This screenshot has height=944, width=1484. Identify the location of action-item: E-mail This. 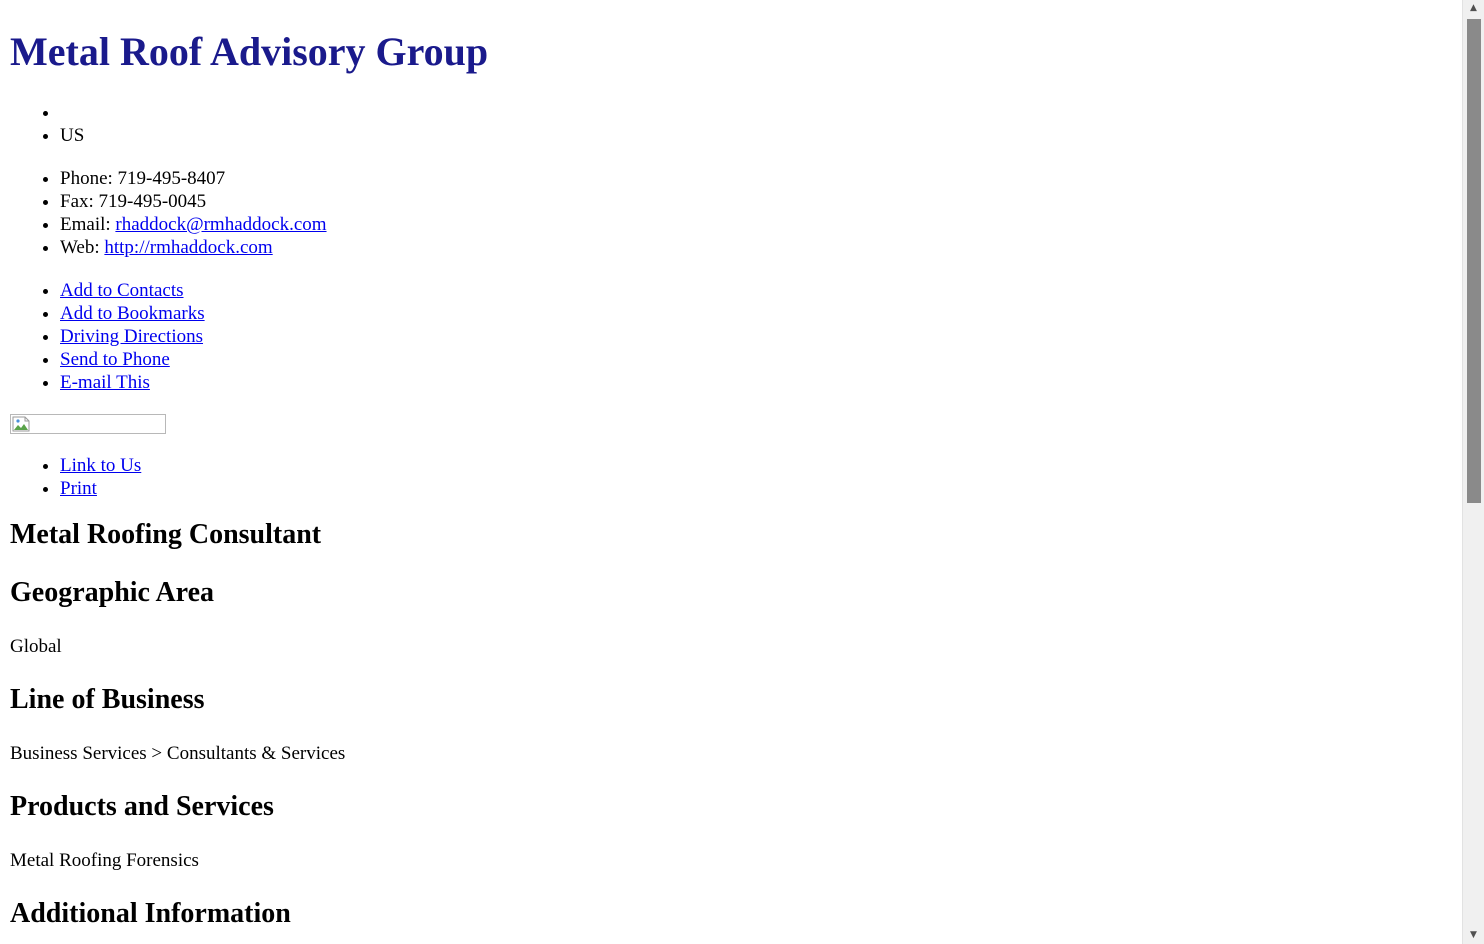
(132, 382).